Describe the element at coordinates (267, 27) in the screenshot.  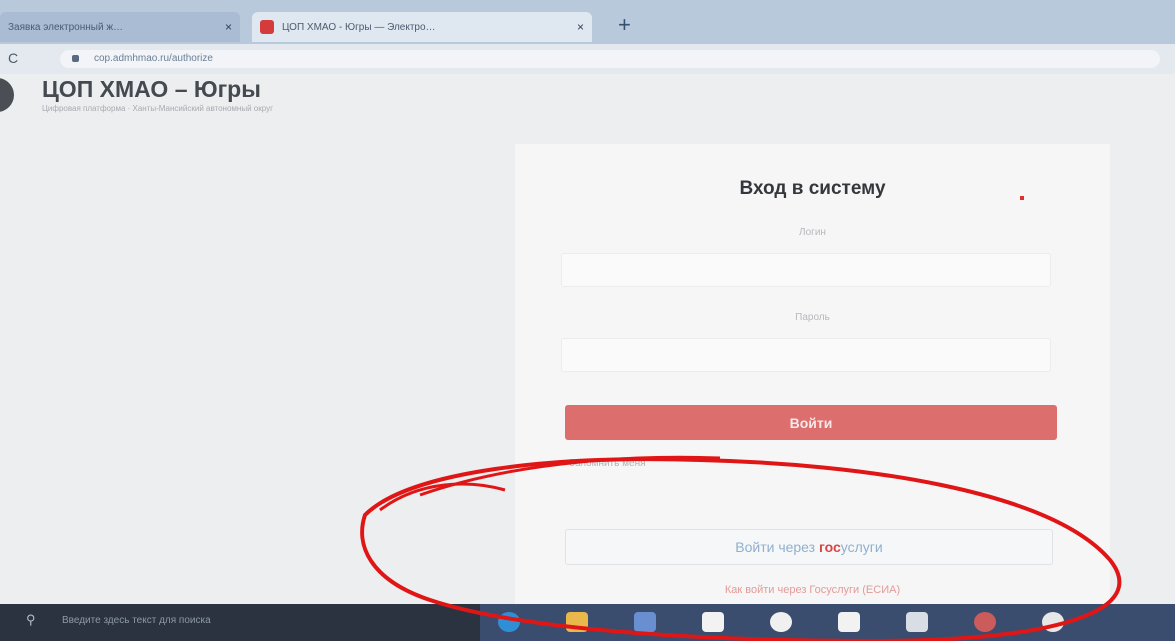
I see `favicon-icon` at that location.